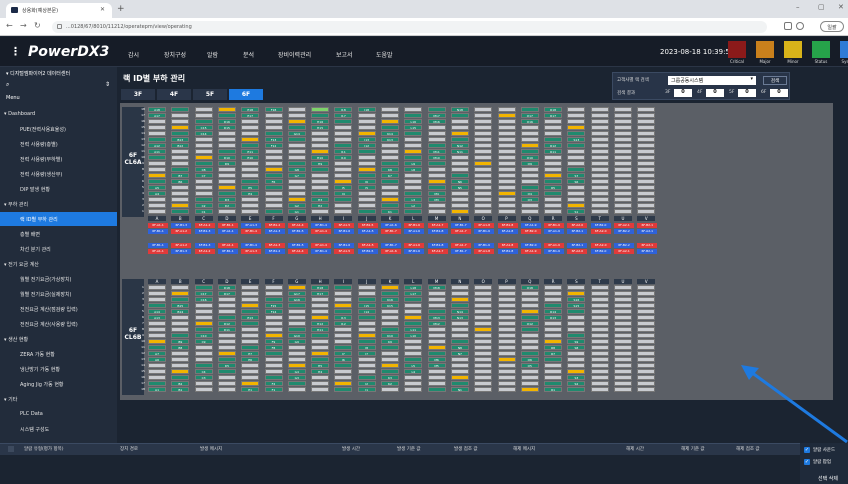 The height and width of the screenshot is (484, 848). What do you see at coordinates (58, 129) in the screenshot?
I see `sidebar-item: PUE(전력사용효율성)` at bounding box center [58, 129].